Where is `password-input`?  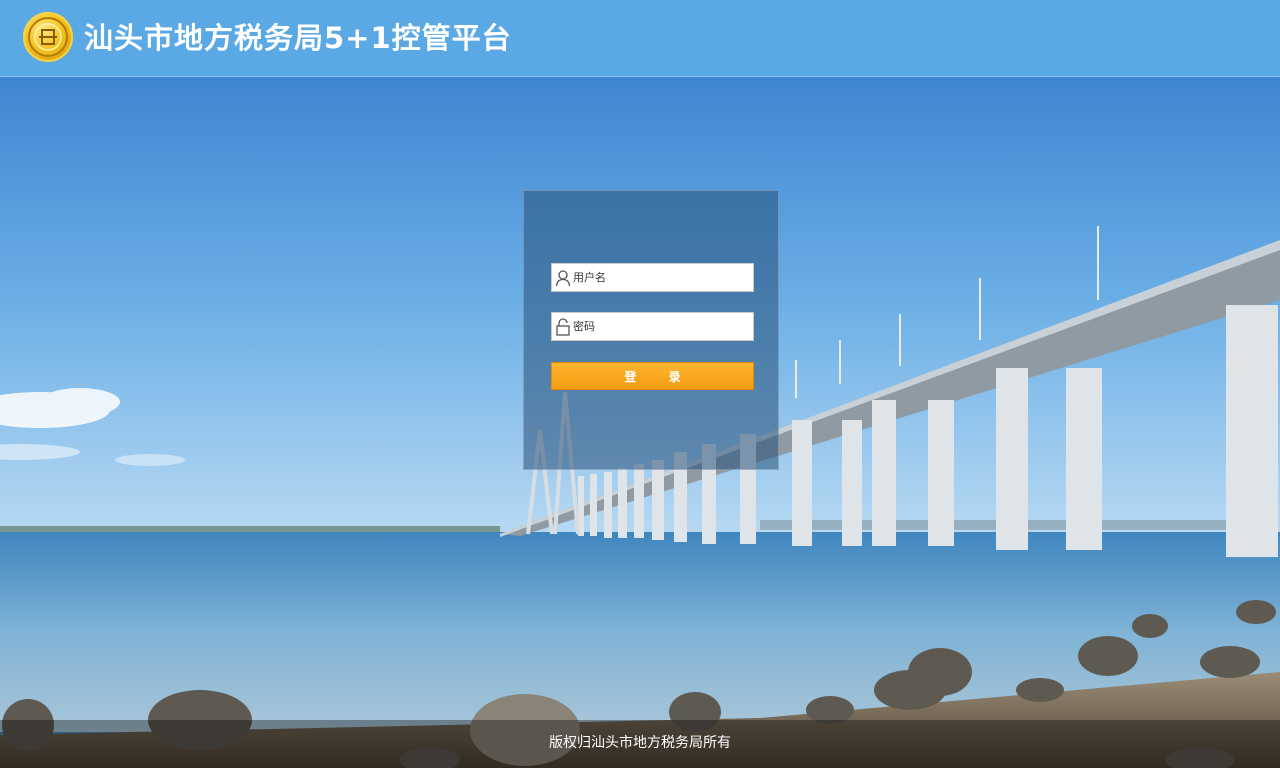 password-input is located at coordinates (661, 326).